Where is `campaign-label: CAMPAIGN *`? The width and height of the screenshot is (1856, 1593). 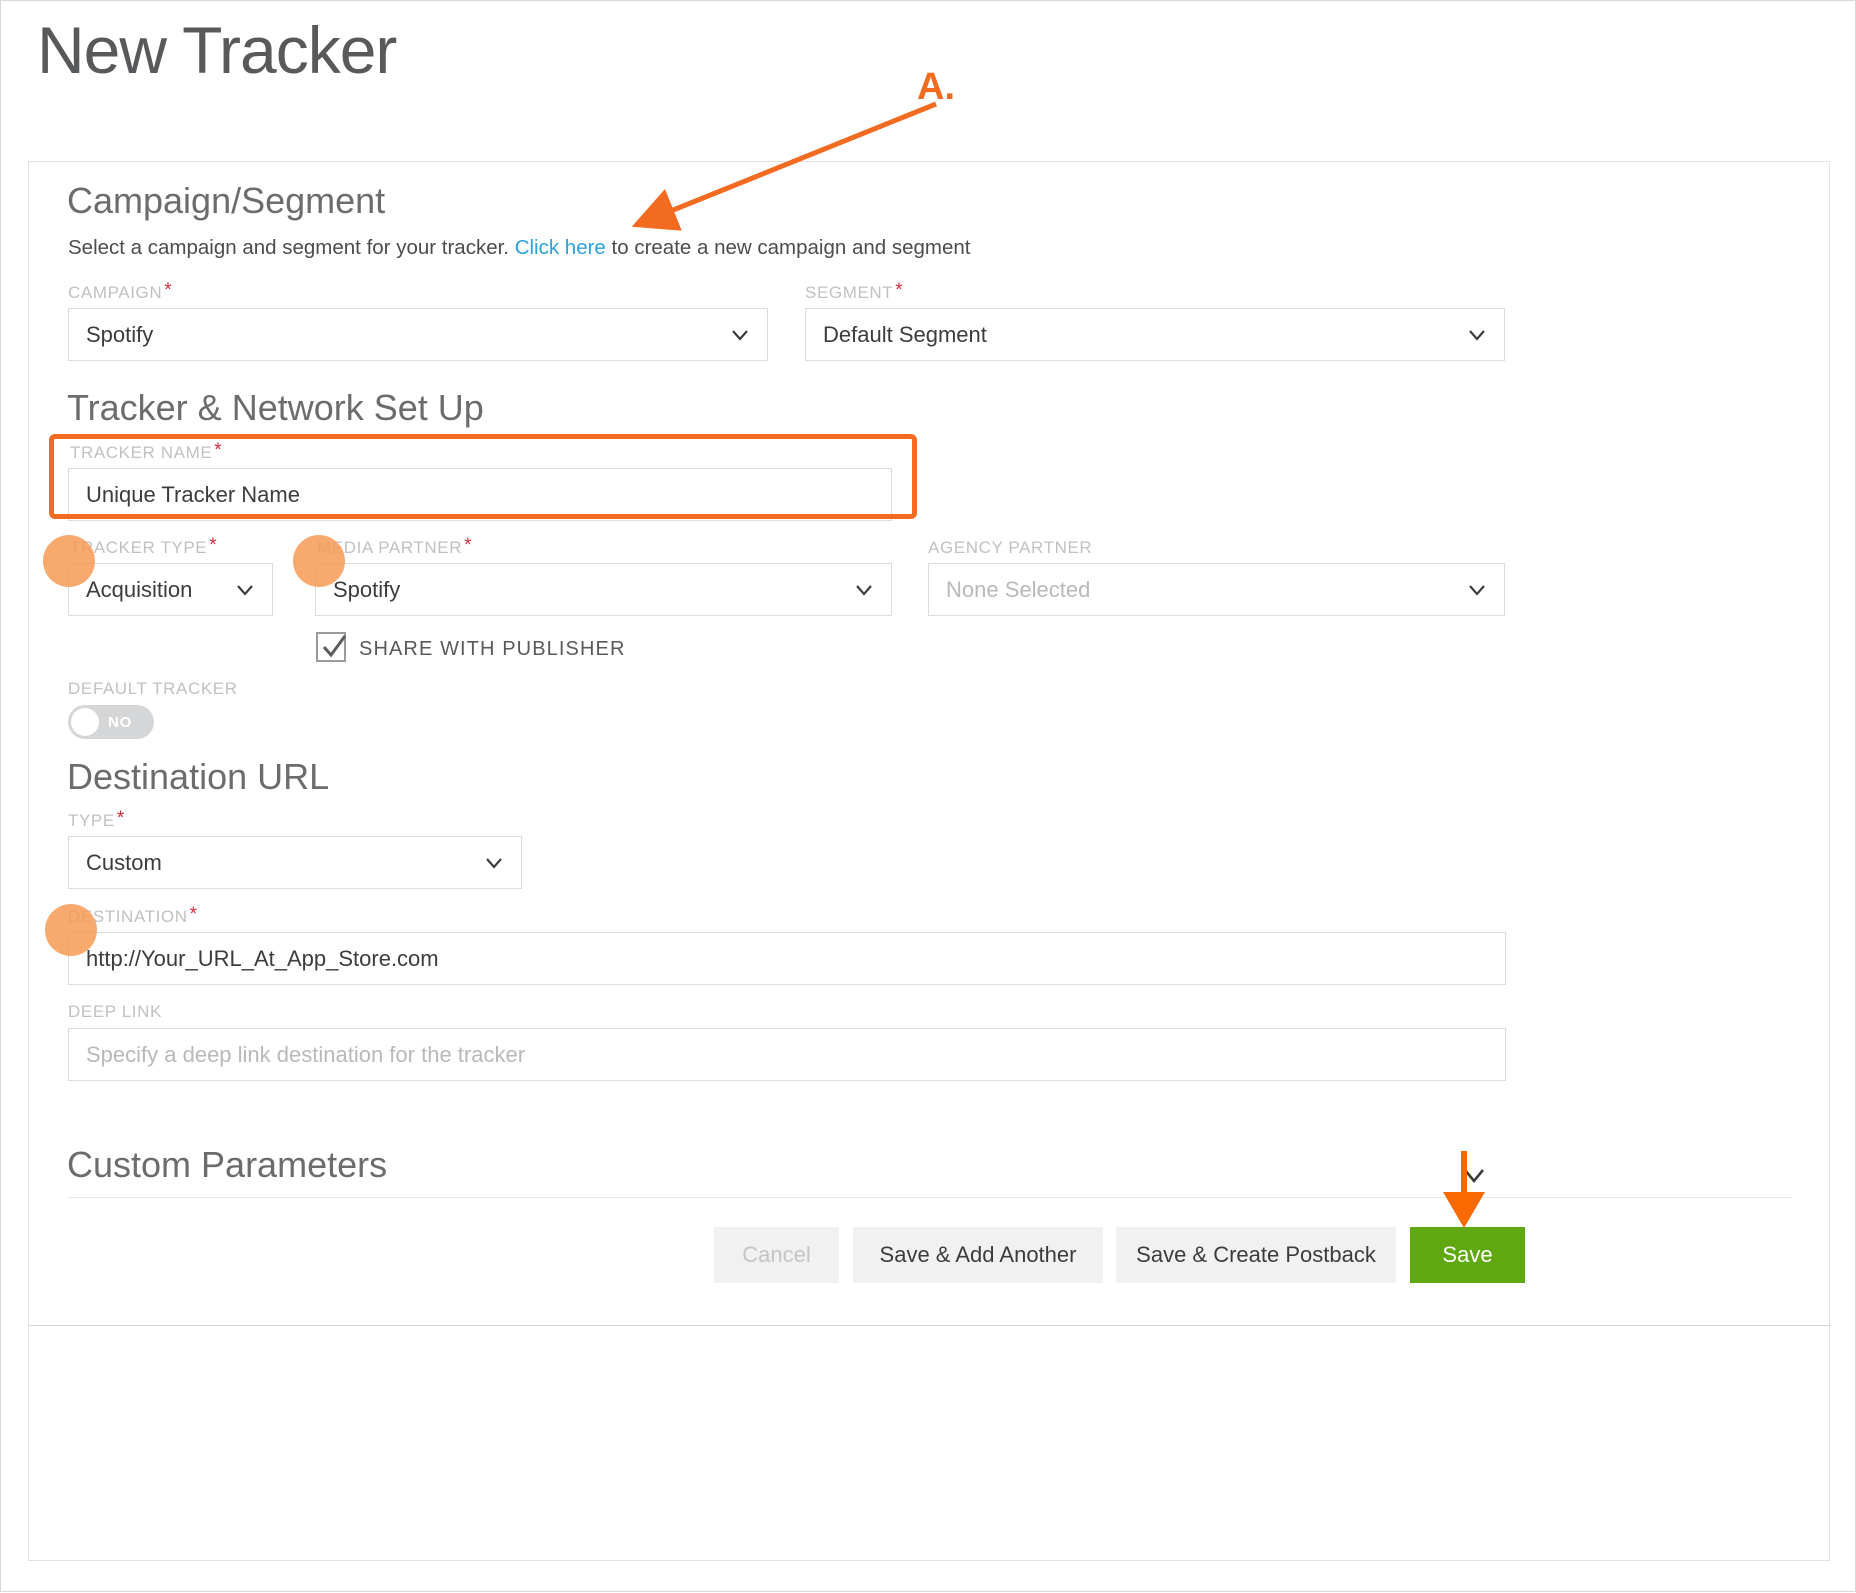 campaign-label: CAMPAIGN * is located at coordinates (120, 292).